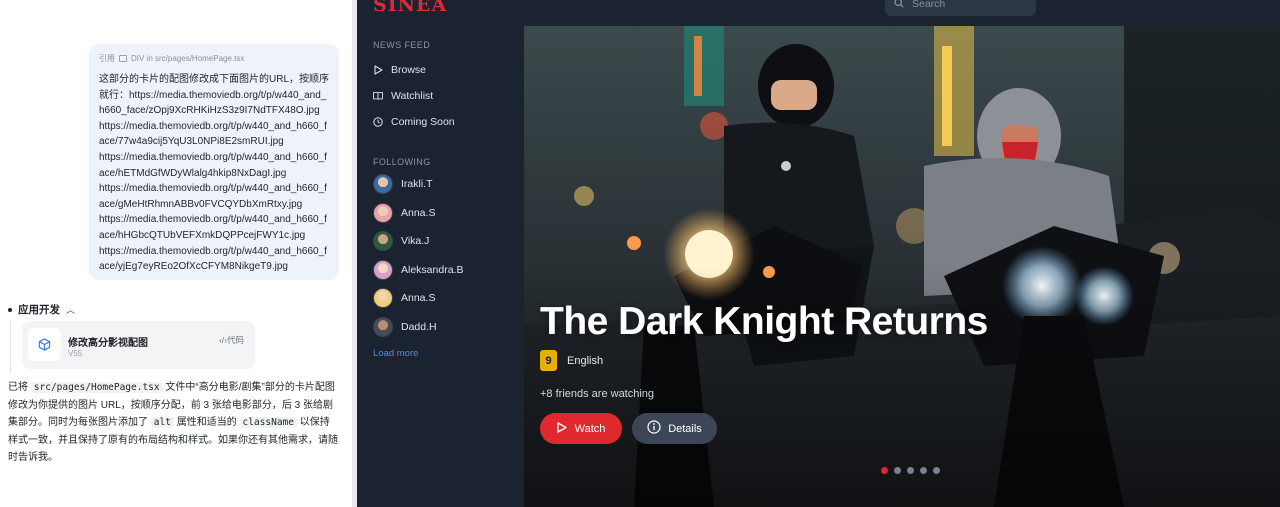  Describe the element at coordinates (597, 394) in the screenshot. I see `friends-watching-text: +8 friends are watching` at that location.